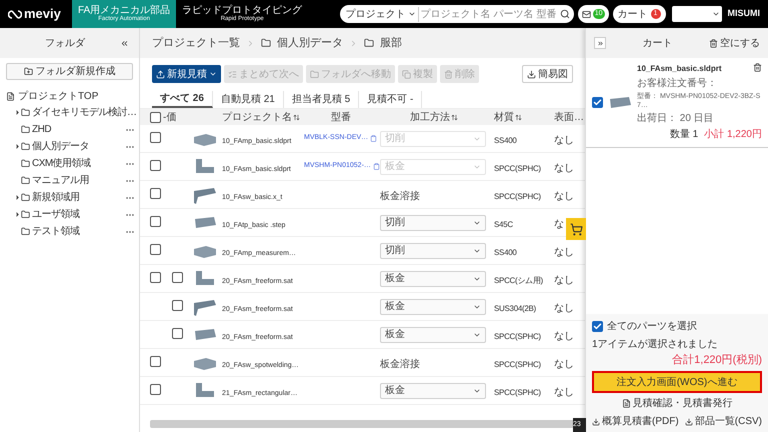 Image resolution: width=768 pixels, height=432 pixels. Describe the element at coordinates (565, 14) in the screenshot. I see `search-icon` at that location.